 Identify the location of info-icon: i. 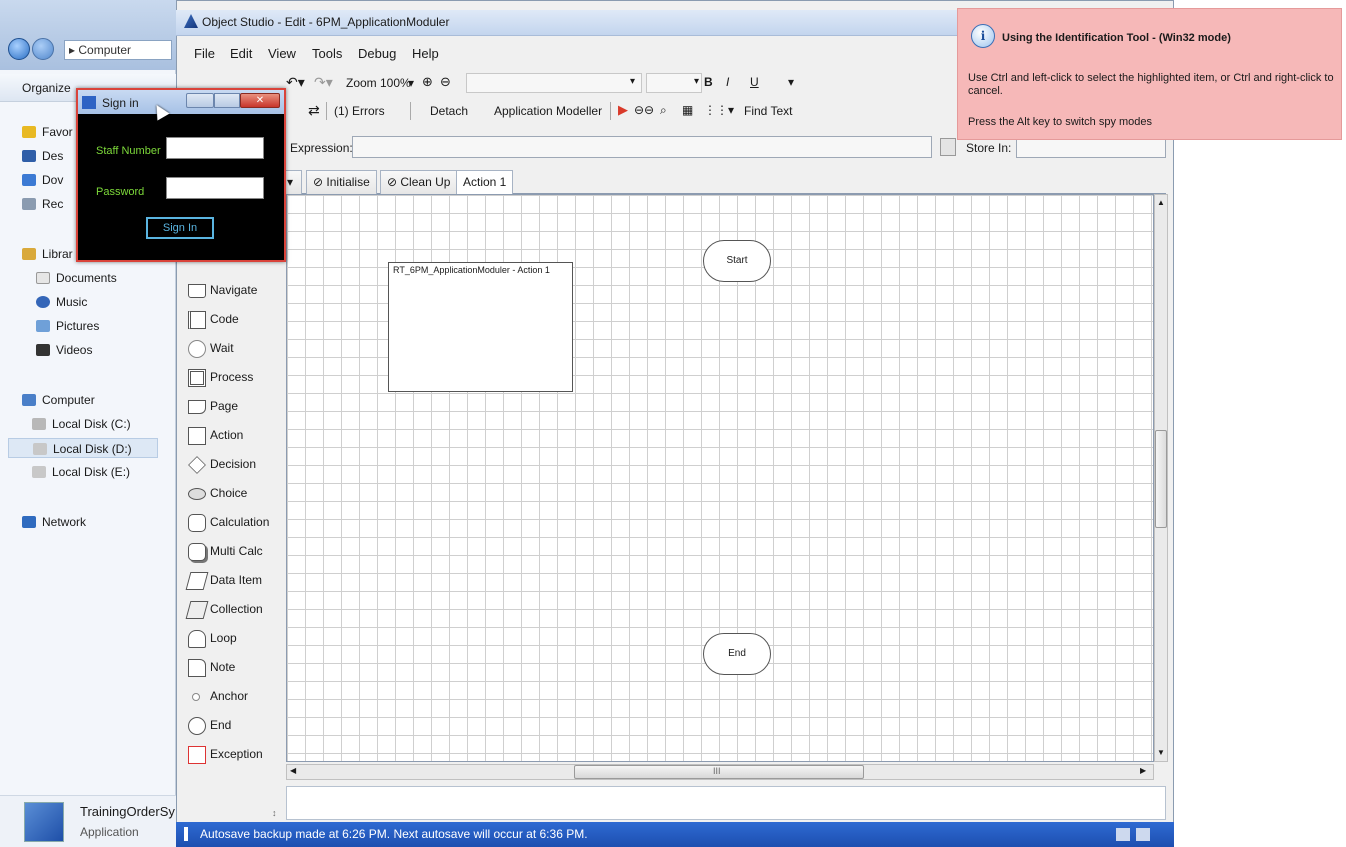
(983, 36).